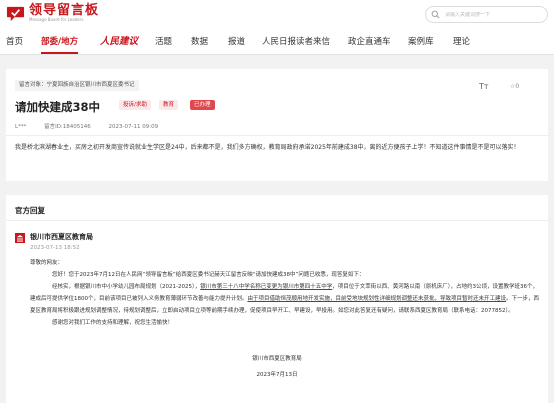 This screenshot has height=403, width=554. Describe the element at coordinates (202, 105) in the screenshot. I see `status-badge: 已办理` at that location.